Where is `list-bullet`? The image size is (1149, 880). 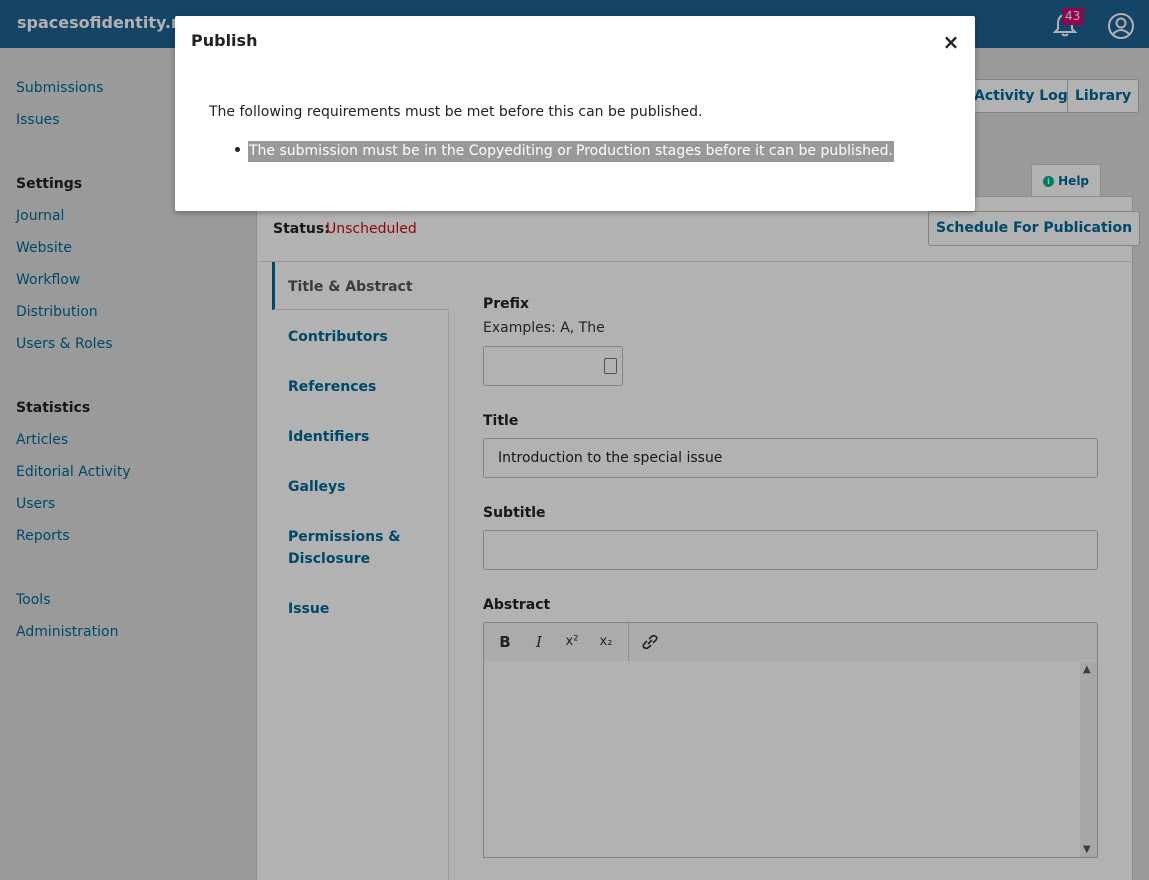
list-bullet is located at coordinates (237, 149).